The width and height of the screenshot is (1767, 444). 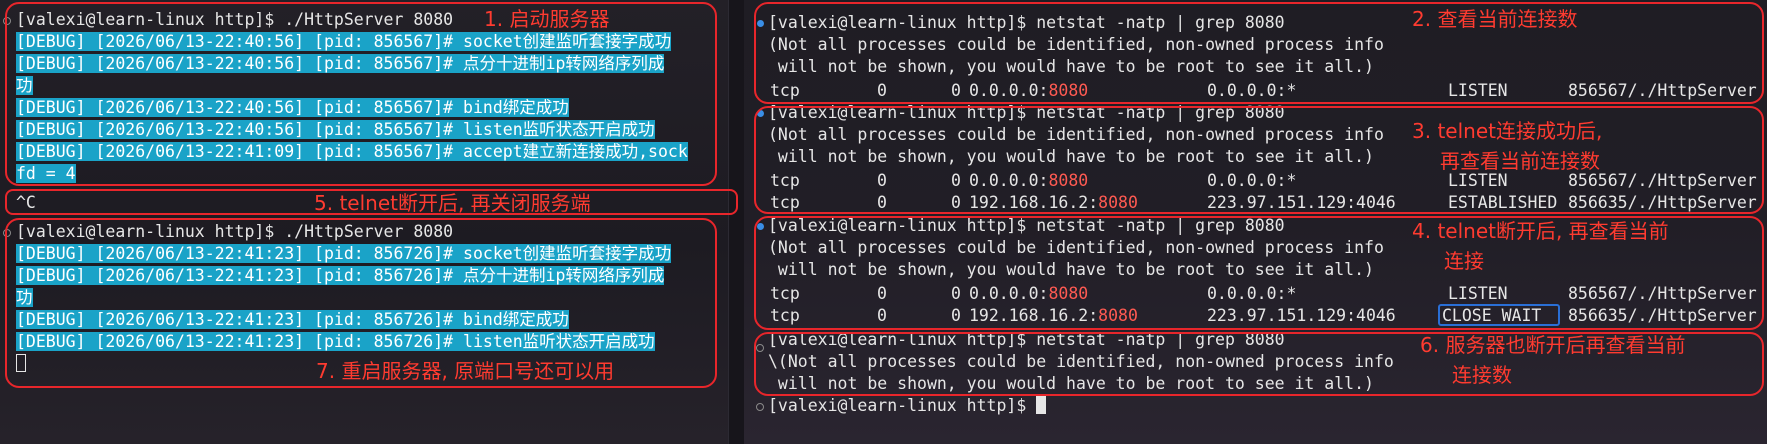 I want to click on annotation-note-7: 7. 重启服务器, 原端口号还可以用, so click(x=465, y=371).